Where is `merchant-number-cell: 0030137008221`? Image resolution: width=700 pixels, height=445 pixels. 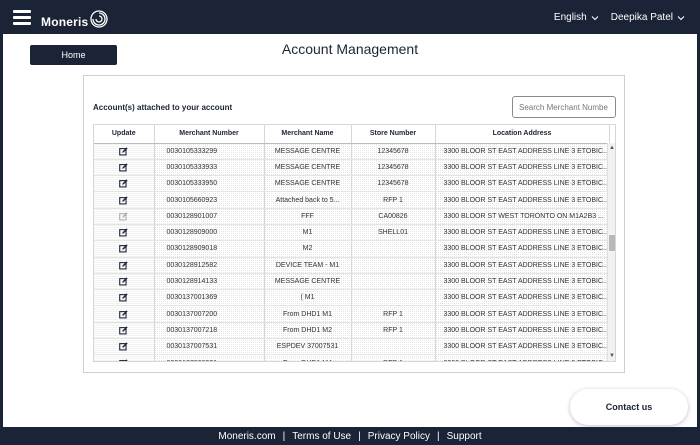 merchant-number-cell: 0030137008221 is located at coordinates (209, 357).